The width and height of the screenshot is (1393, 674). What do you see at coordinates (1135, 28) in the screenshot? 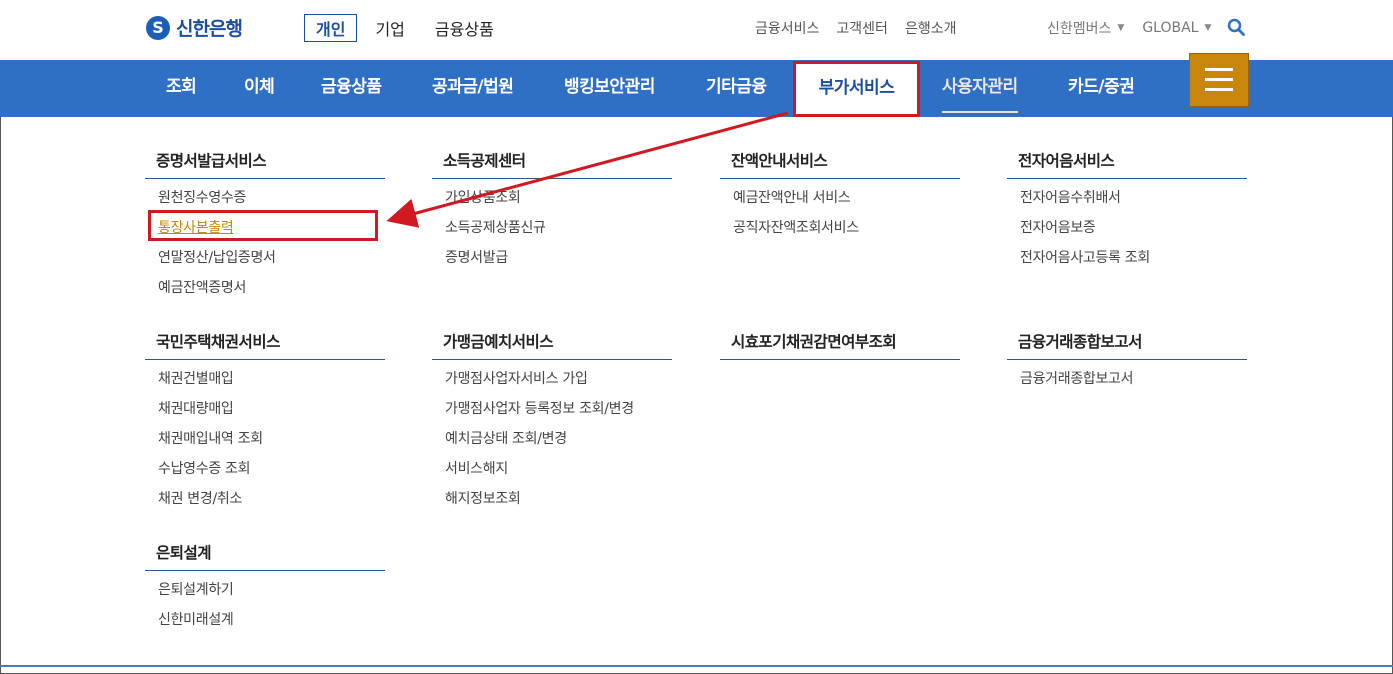
I see `utility-right: 신한멤버스 ▼ GLOBAL ▼` at bounding box center [1135, 28].